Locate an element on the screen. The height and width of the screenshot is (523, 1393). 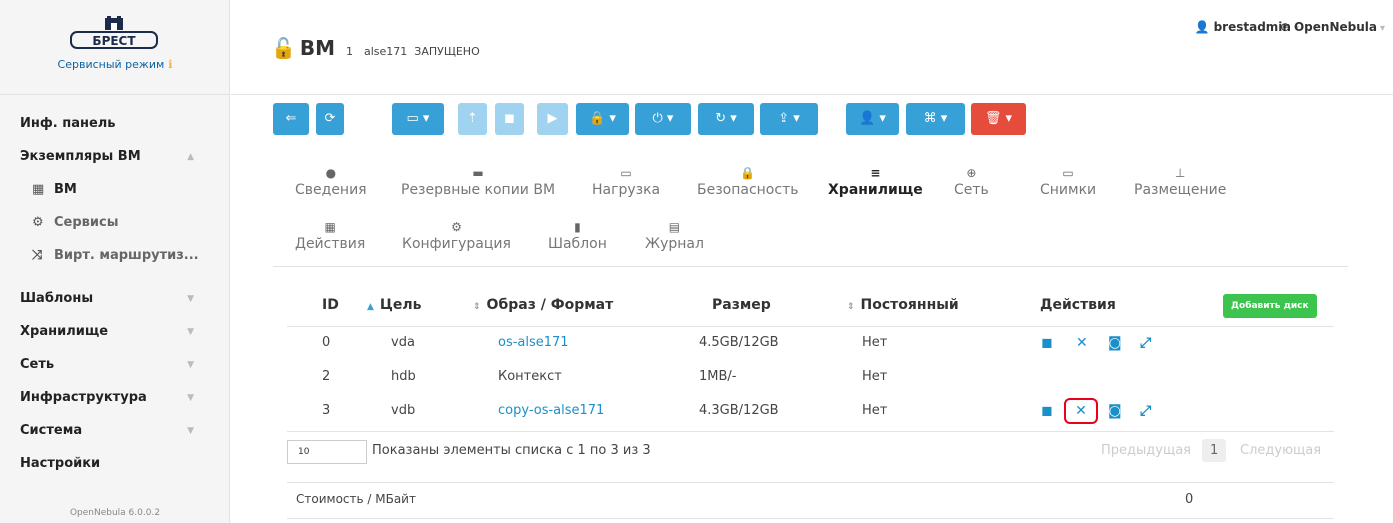
globe-icon: ⊕ is located at coordinates (971, 173).